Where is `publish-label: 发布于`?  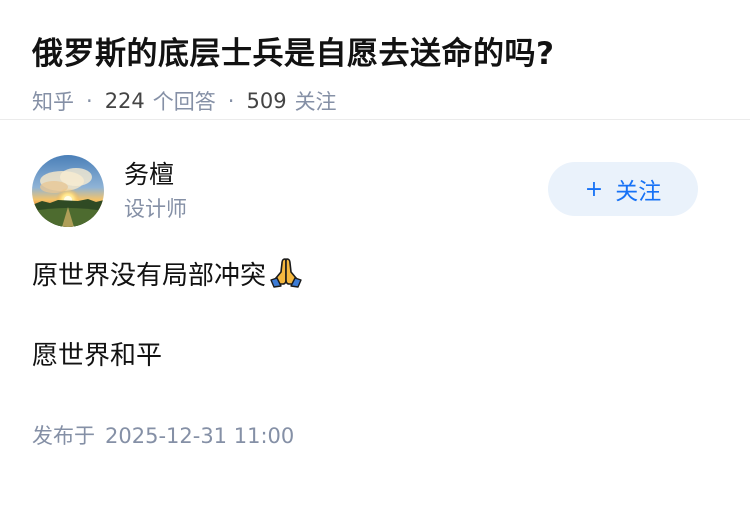 publish-label: 发布于 is located at coordinates (63, 436).